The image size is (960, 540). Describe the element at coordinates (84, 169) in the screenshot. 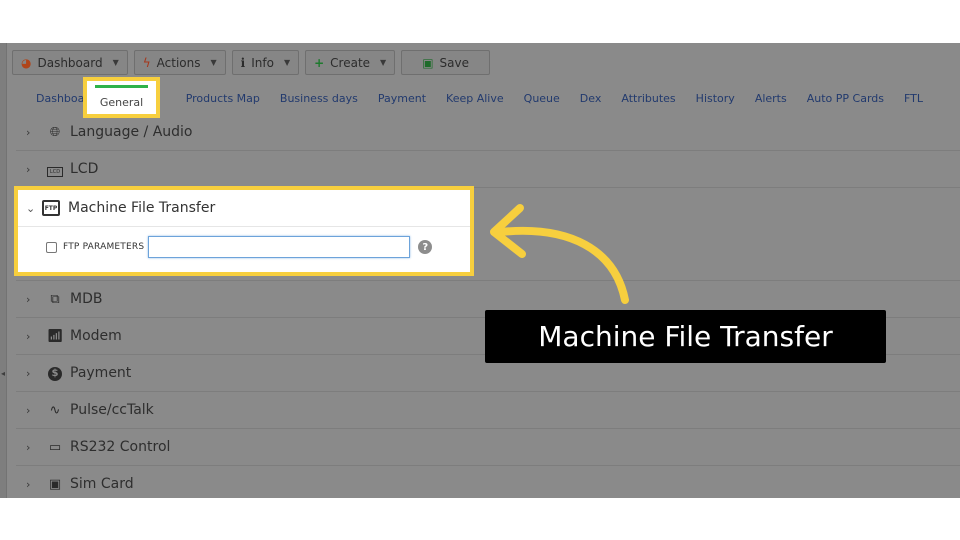

I see `section-label: LCD` at that location.